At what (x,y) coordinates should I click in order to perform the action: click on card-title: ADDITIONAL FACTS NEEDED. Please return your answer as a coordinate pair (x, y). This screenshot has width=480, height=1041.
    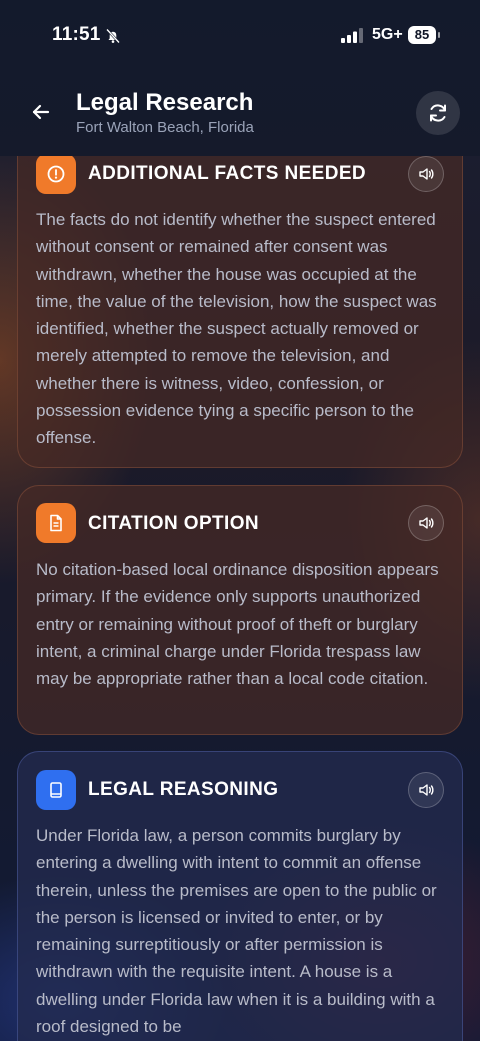
    Looking at the image, I should click on (227, 173).